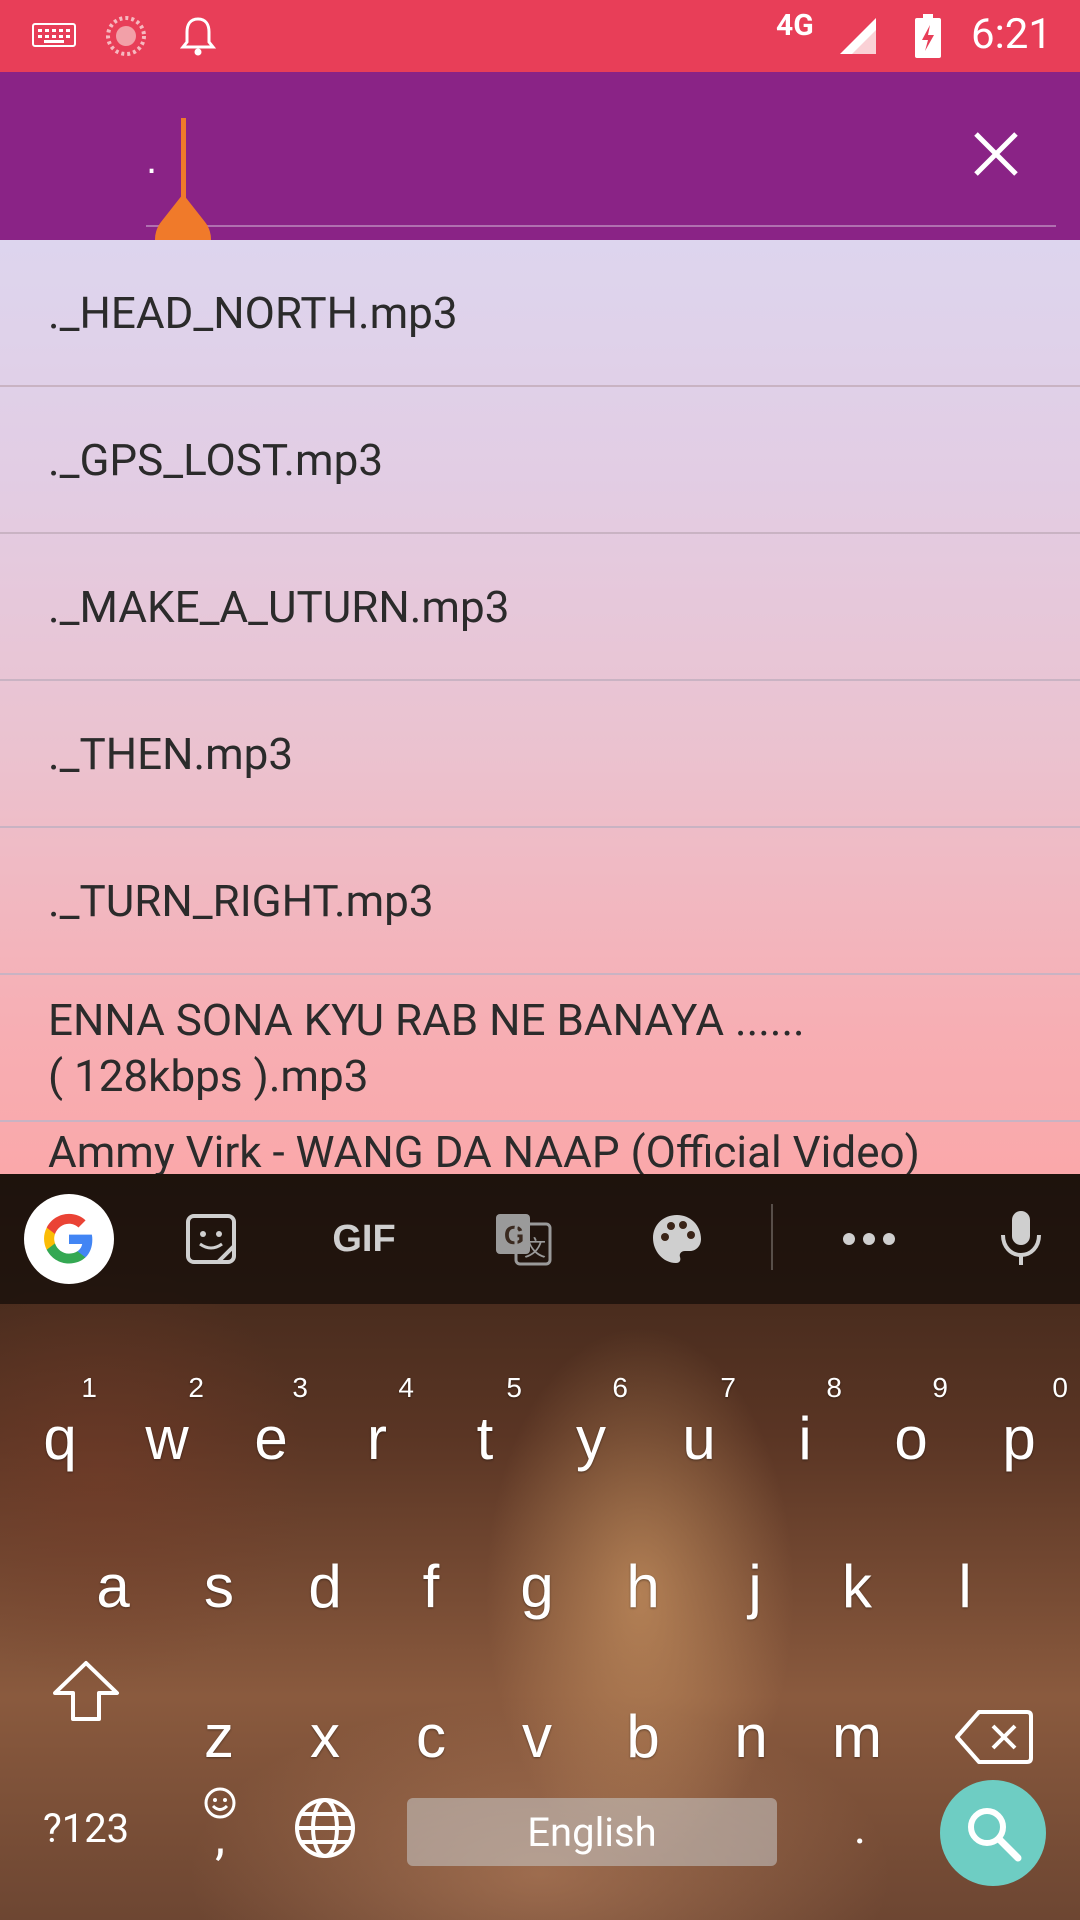 The image size is (1080, 1920). I want to click on key-a: a, so click(113, 1587).